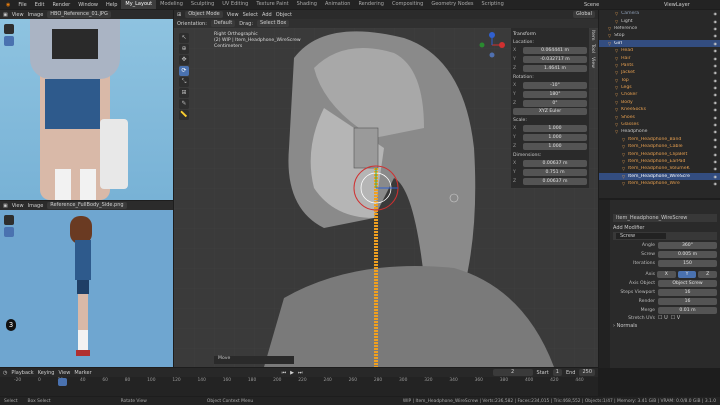  Describe the element at coordinates (592, 48) in the screenshot. I see `tab-tool: Tool` at that location.